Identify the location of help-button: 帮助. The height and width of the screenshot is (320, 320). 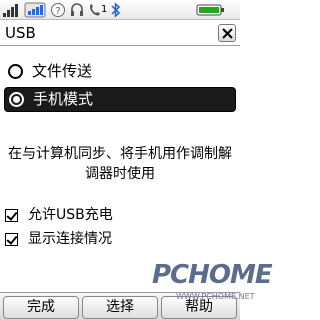
(199, 307).